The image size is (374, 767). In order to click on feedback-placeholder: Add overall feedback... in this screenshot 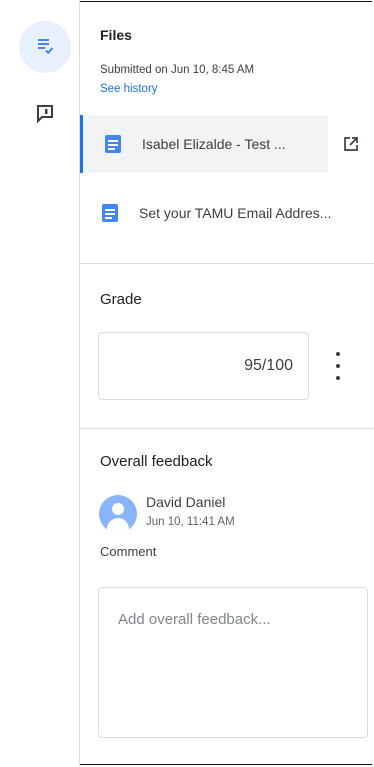, I will do `click(194, 619)`.